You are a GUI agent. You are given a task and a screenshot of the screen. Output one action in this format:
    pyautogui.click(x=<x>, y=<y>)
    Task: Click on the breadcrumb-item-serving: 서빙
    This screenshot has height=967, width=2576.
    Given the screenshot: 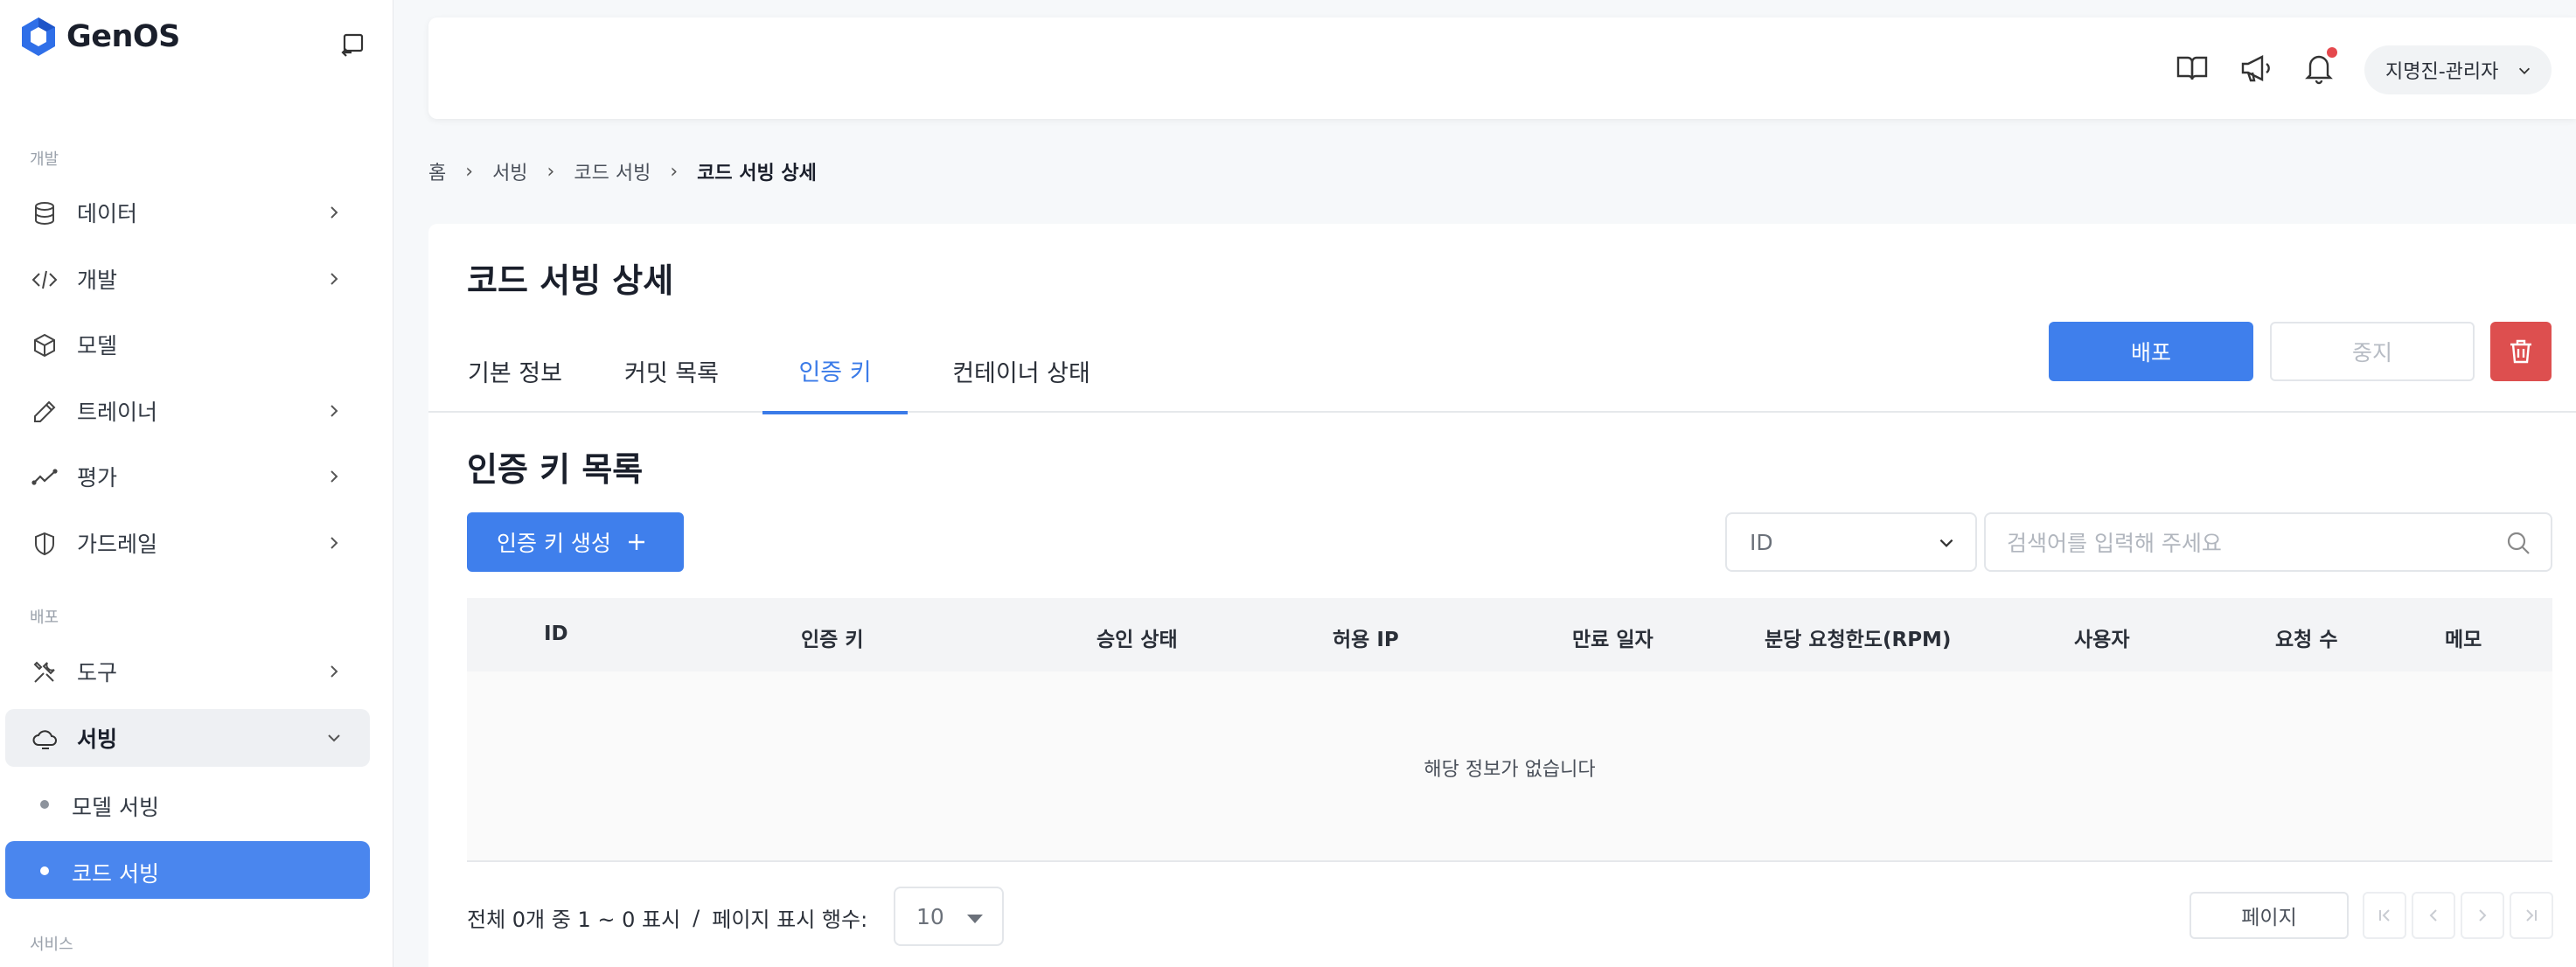 What is the action you would take?
    pyautogui.click(x=509, y=171)
    